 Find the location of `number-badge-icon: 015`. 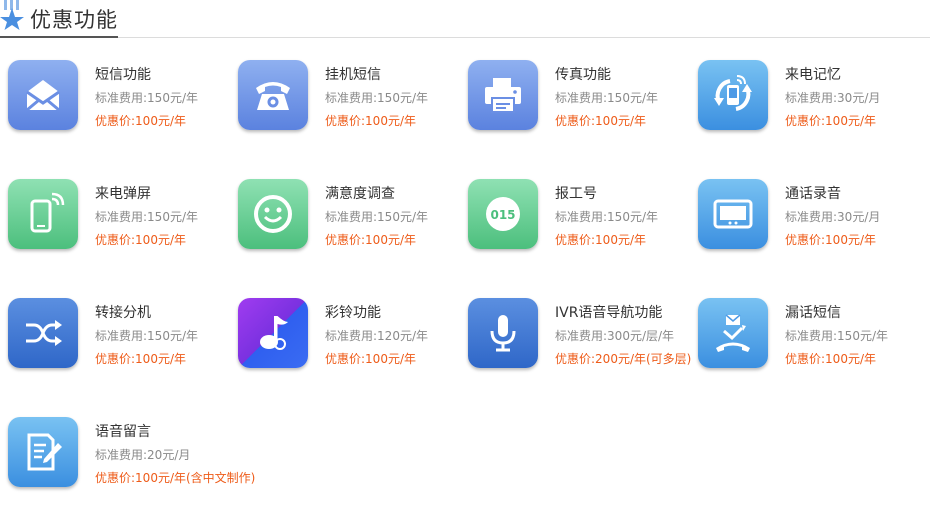

number-badge-icon: 015 is located at coordinates (503, 214).